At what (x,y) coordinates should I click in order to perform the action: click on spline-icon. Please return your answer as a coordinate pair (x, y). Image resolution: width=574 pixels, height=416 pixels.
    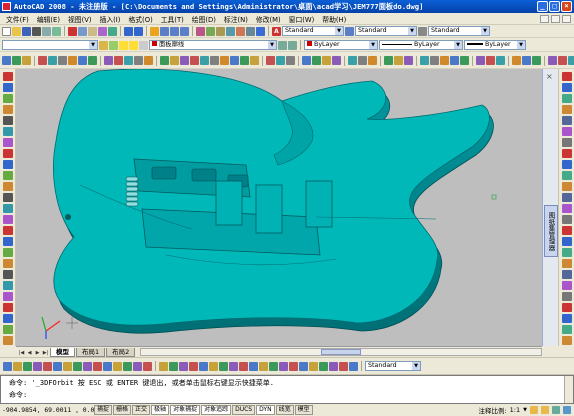
    Looking at the image, I should click on (7, 164).